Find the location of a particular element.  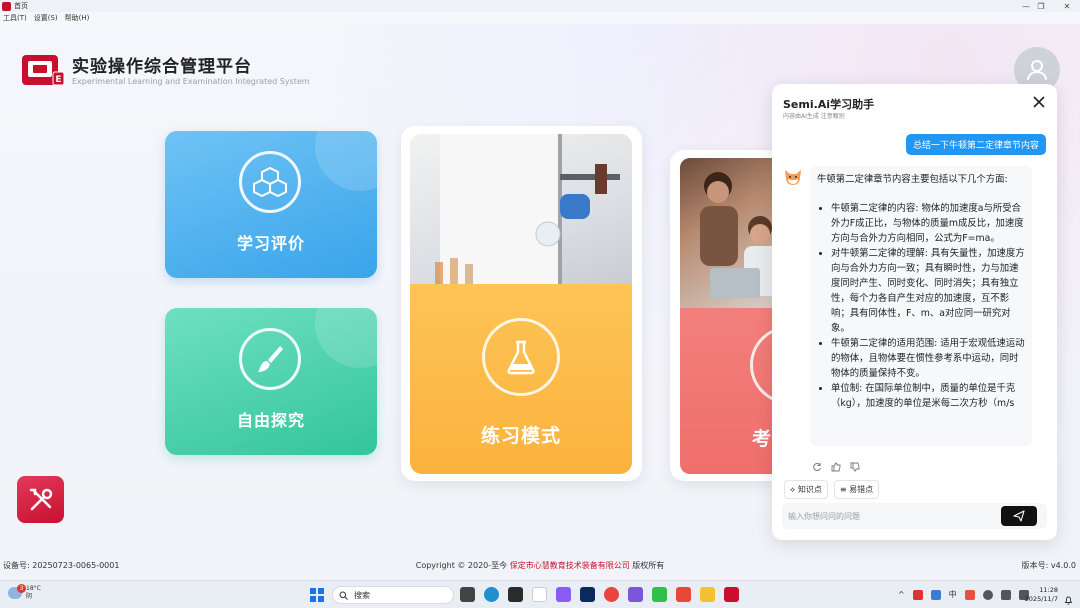

wps-icon is located at coordinates (683, 594).